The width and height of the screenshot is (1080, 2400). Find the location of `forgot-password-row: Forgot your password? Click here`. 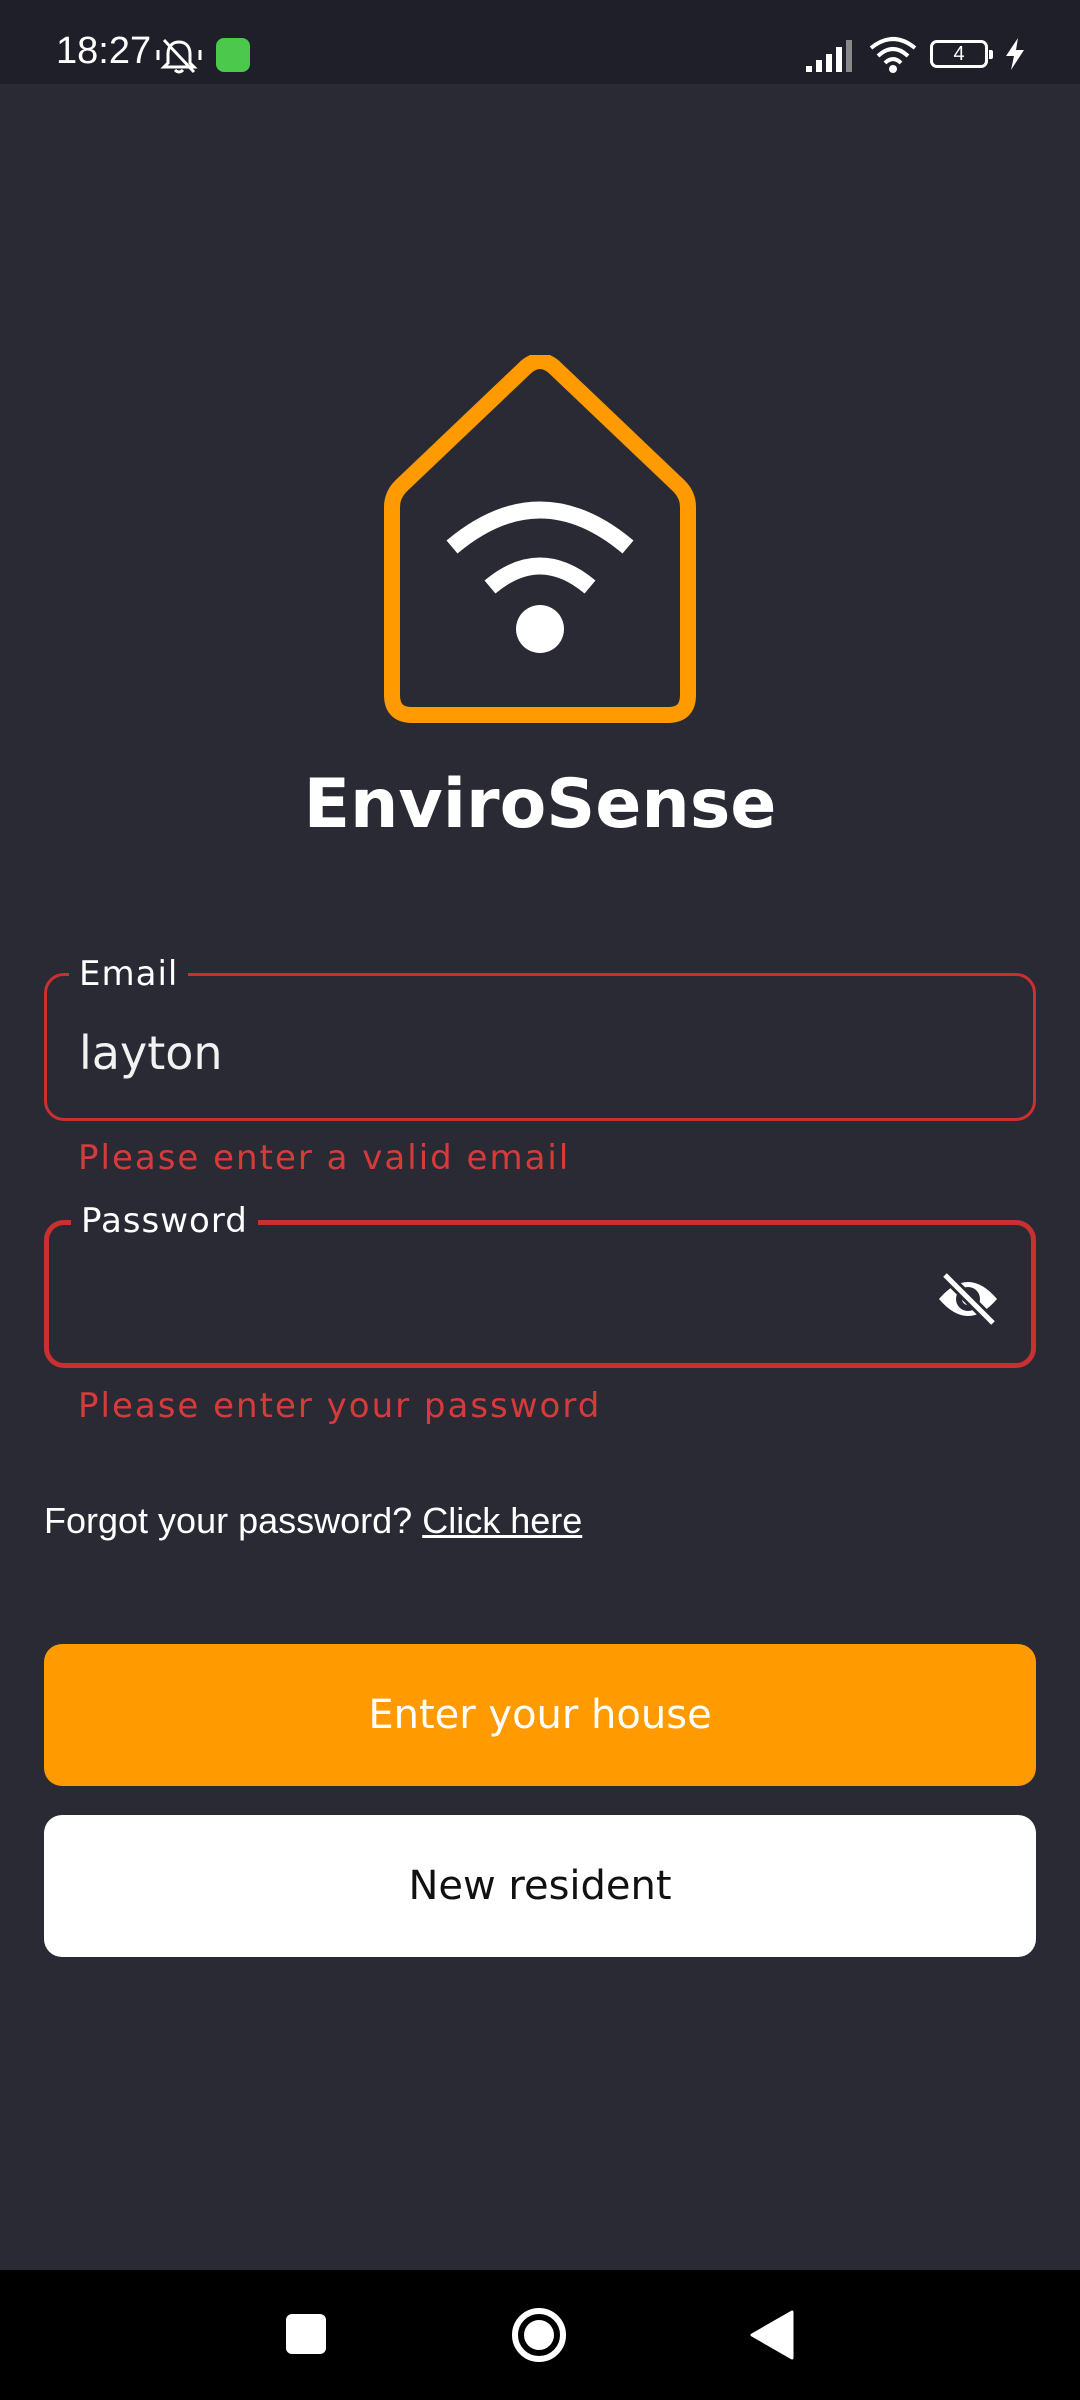

forgot-password-row: Forgot your password? Click here is located at coordinates (313, 1521).